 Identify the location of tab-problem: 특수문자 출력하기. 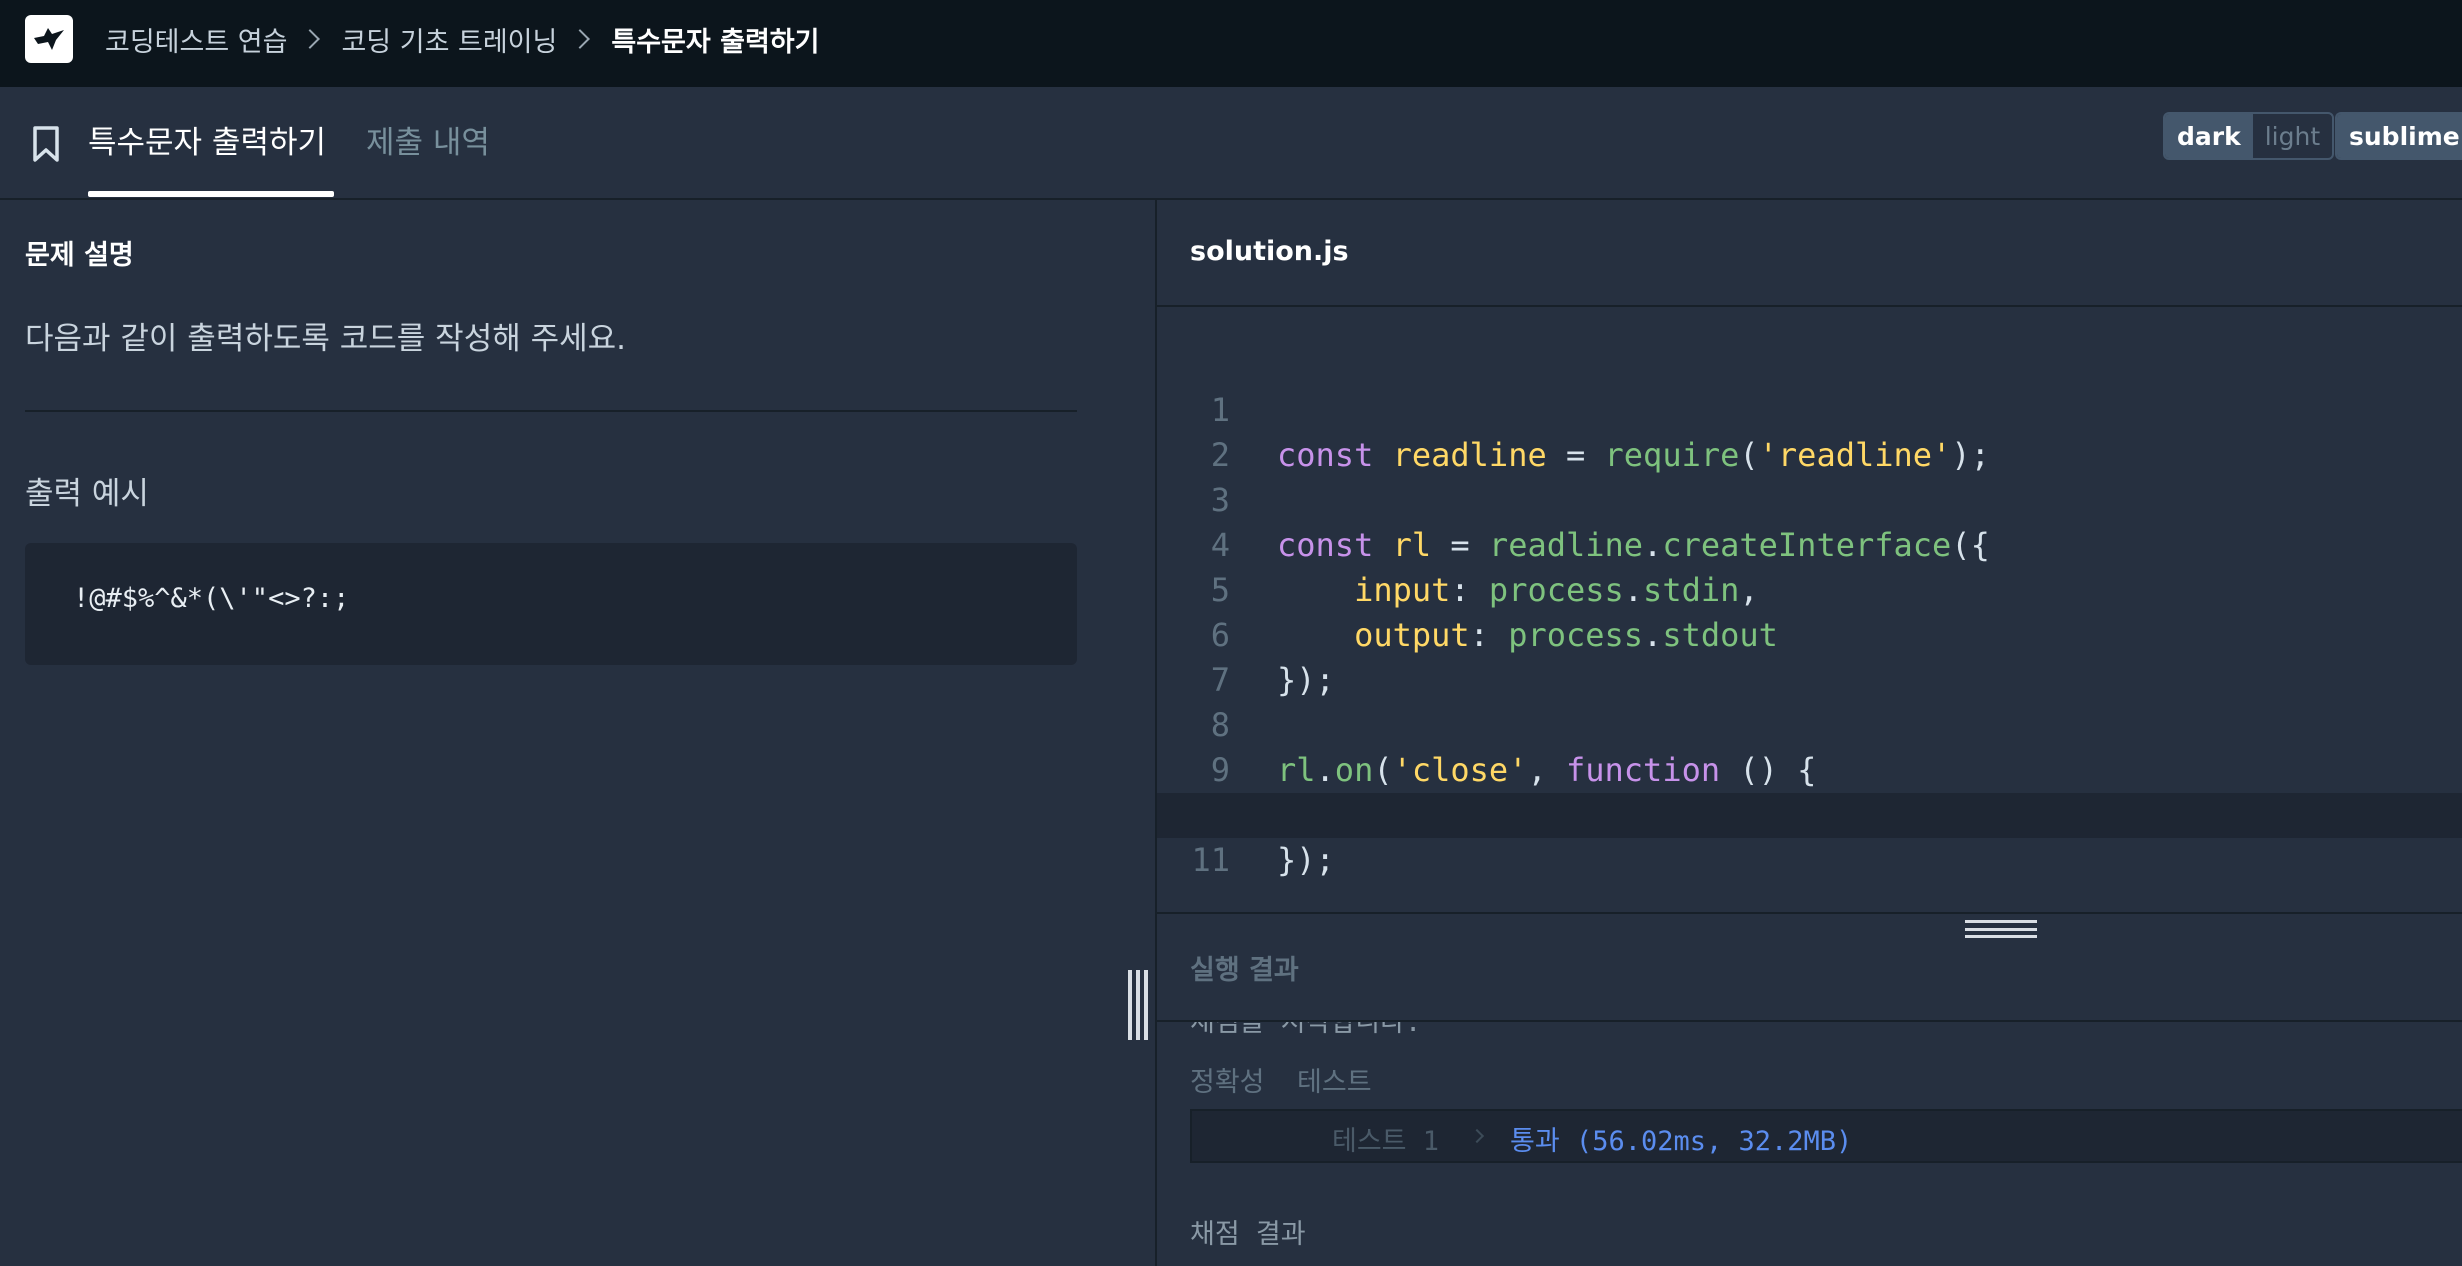
(207, 139).